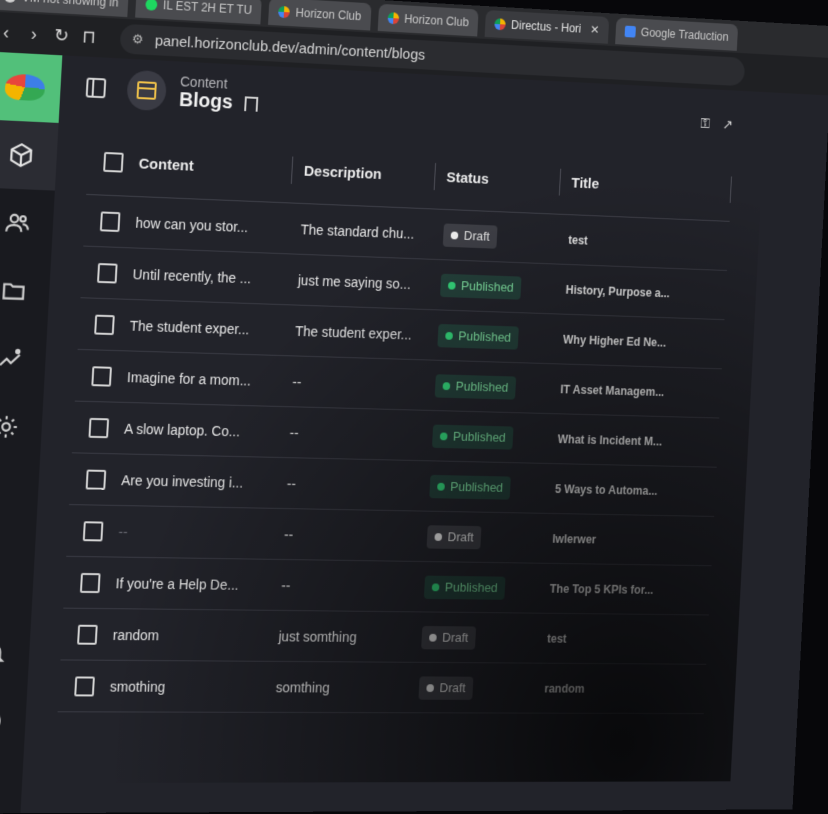 This screenshot has height=814, width=828. Describe the element at coordinates (17, 223) in the screenshot. I see `users-icon` at that location.